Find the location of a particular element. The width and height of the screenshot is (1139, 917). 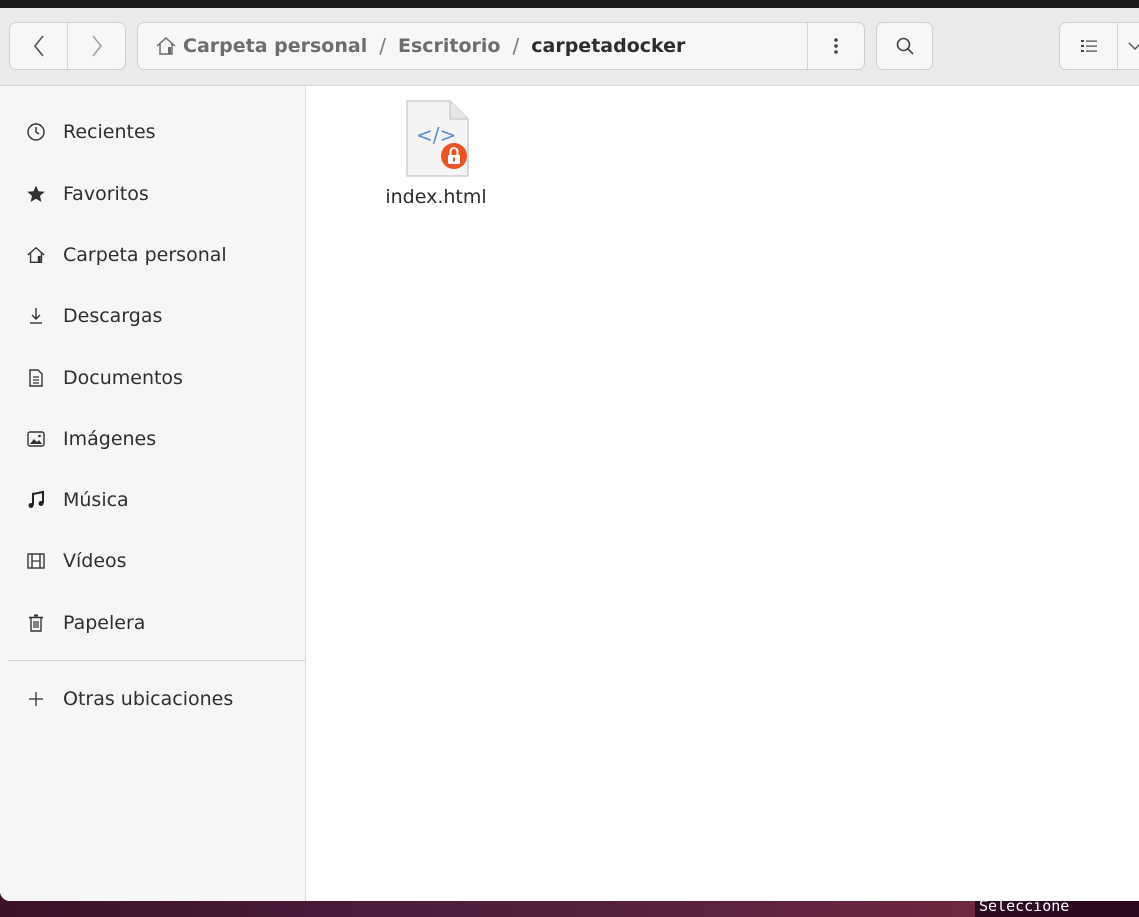

view-dropdown-button is located at coordinates (1128, 46).